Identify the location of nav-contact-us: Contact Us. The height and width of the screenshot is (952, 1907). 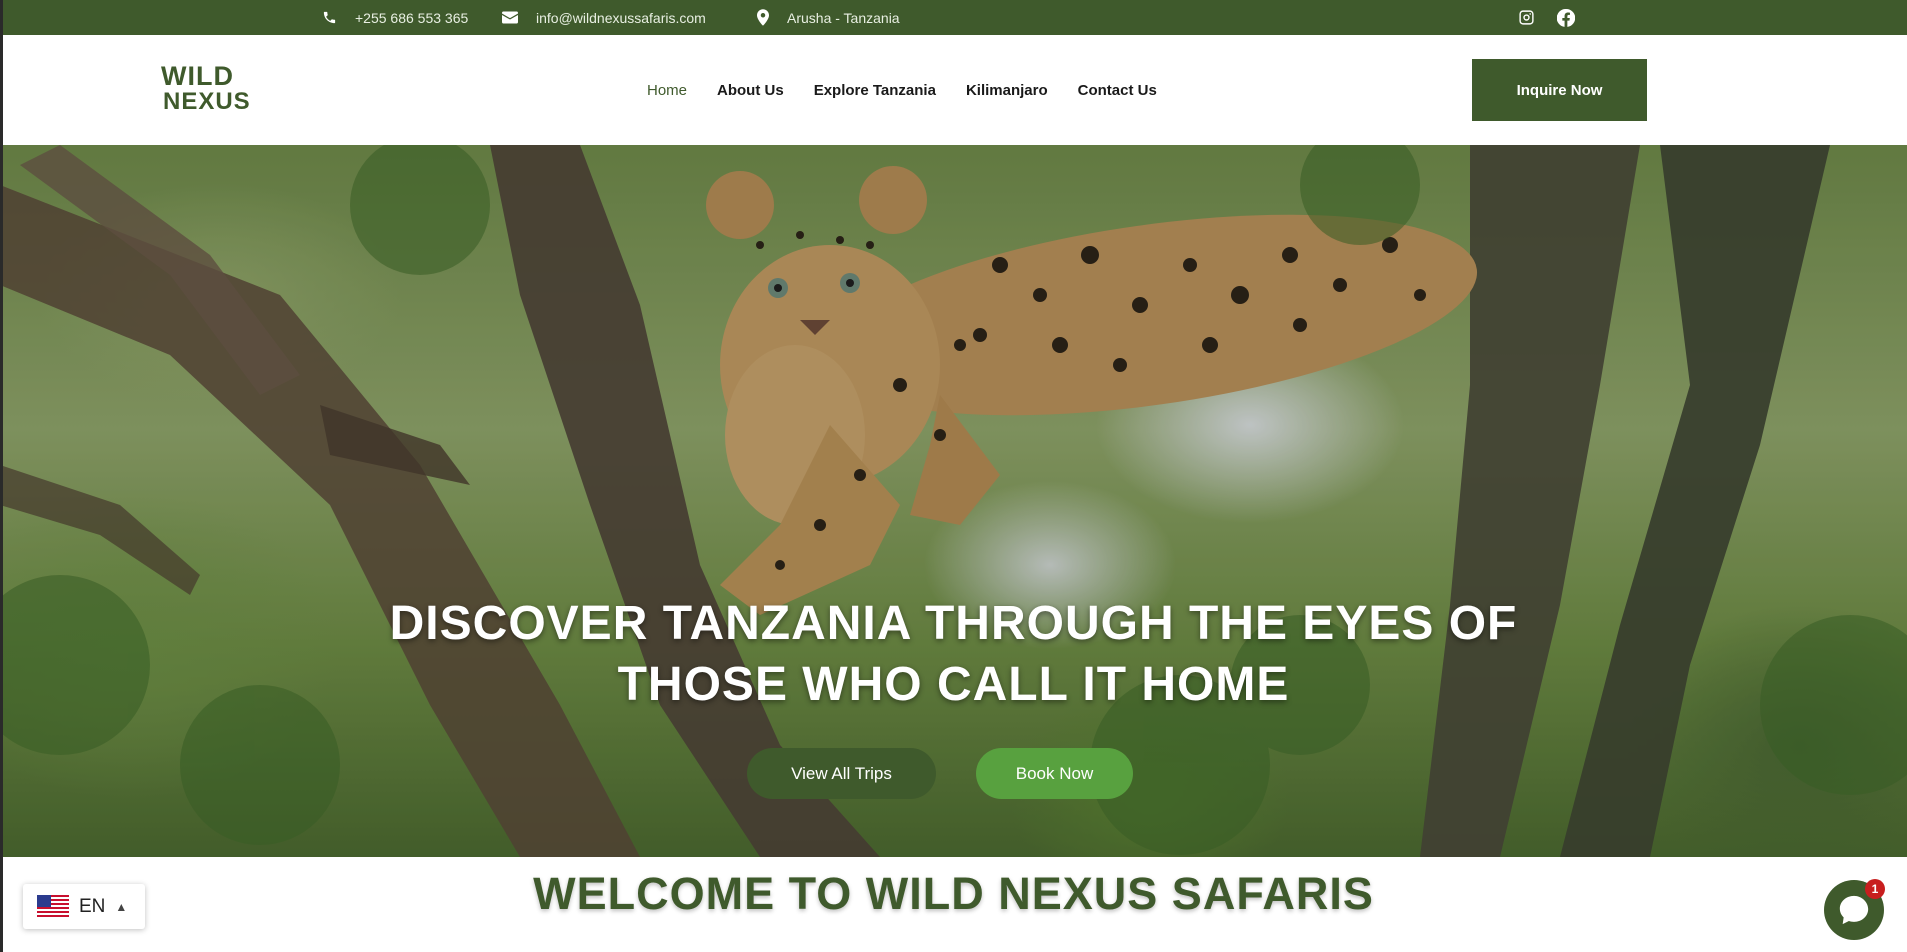
(1117, 90).